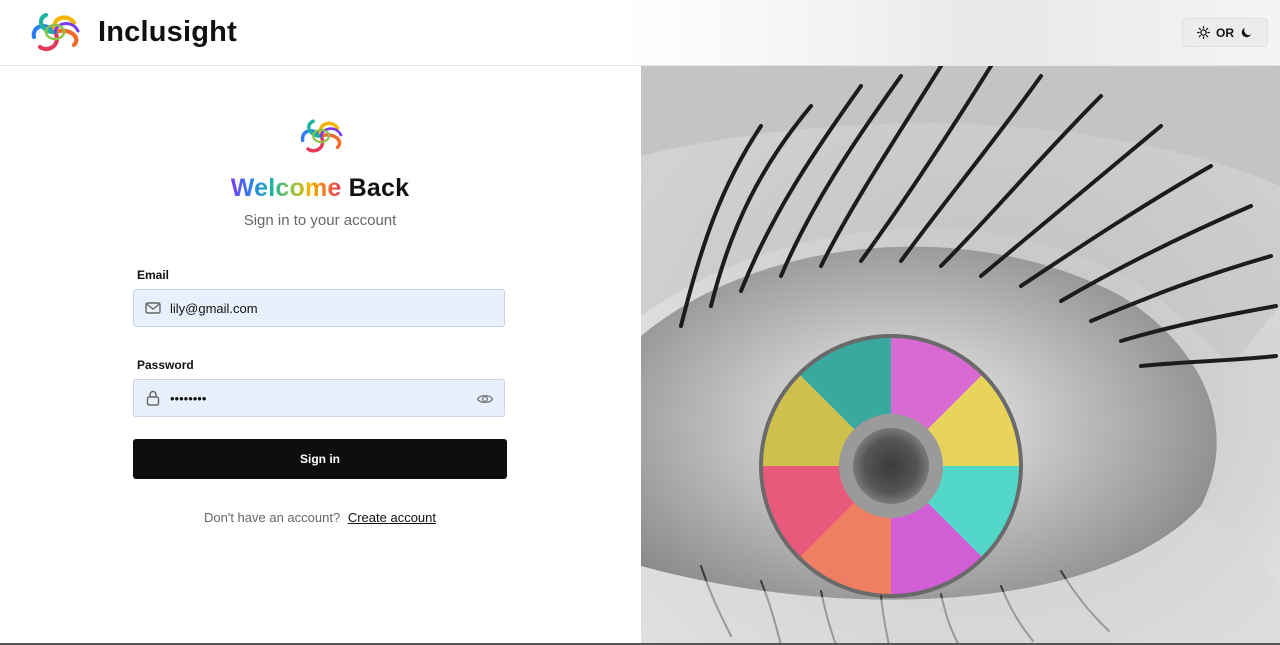 The width and height of the screenshot is (1280, 645). I want to click on email-field: lily@gmail.com, so click(319, 308).